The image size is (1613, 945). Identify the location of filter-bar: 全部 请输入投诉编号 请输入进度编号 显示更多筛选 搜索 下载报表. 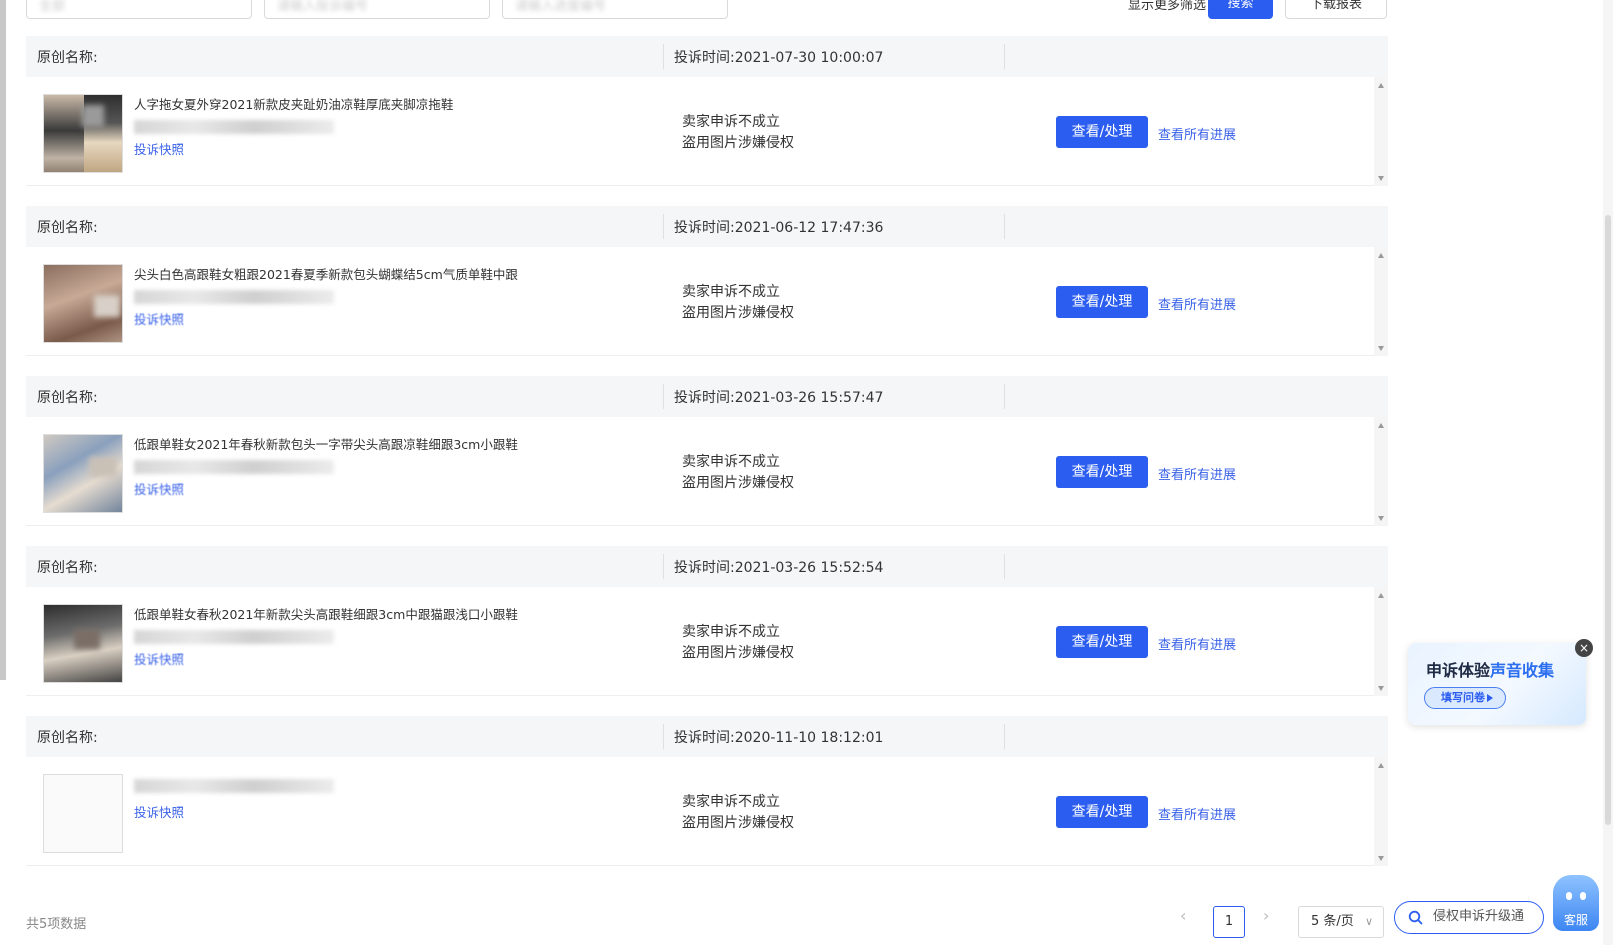
(700, 10).